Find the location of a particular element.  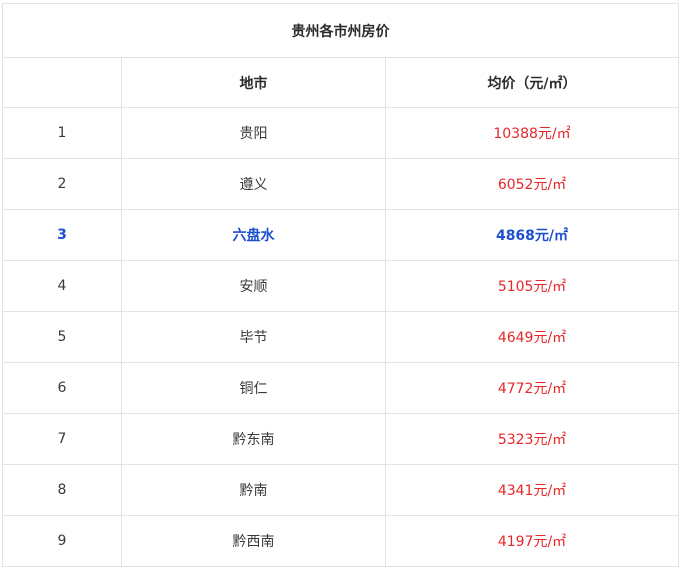

row-price: 6052元/㎡ is located at coordinates (532, 184).